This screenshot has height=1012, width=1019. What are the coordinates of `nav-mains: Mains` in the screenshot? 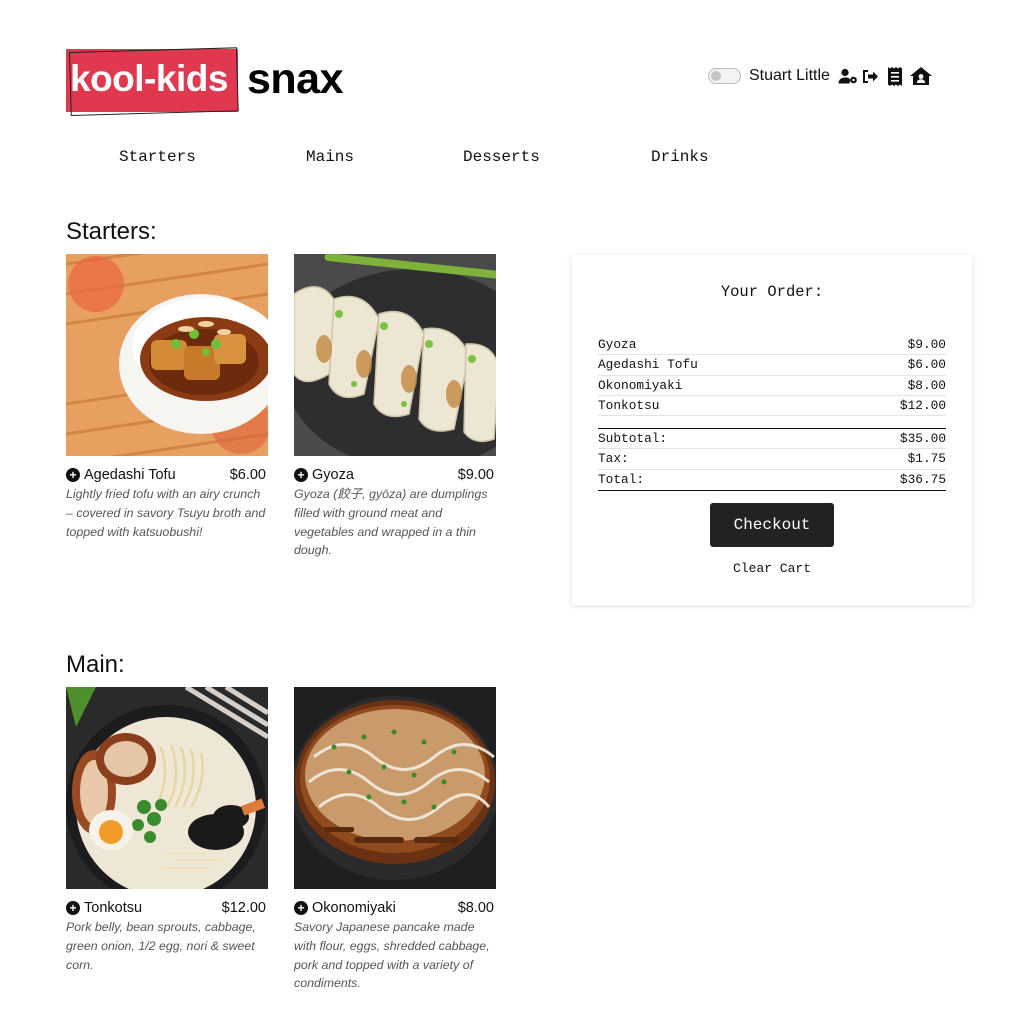 It's located at (330, 157).